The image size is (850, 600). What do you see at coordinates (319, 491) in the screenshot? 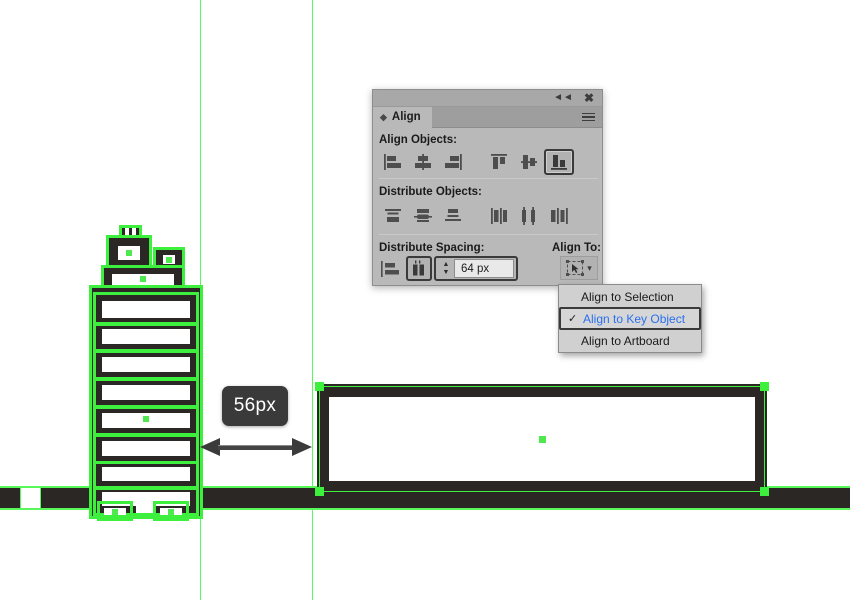
I see `handle-bottom-left` at bounding box center [319, 491].